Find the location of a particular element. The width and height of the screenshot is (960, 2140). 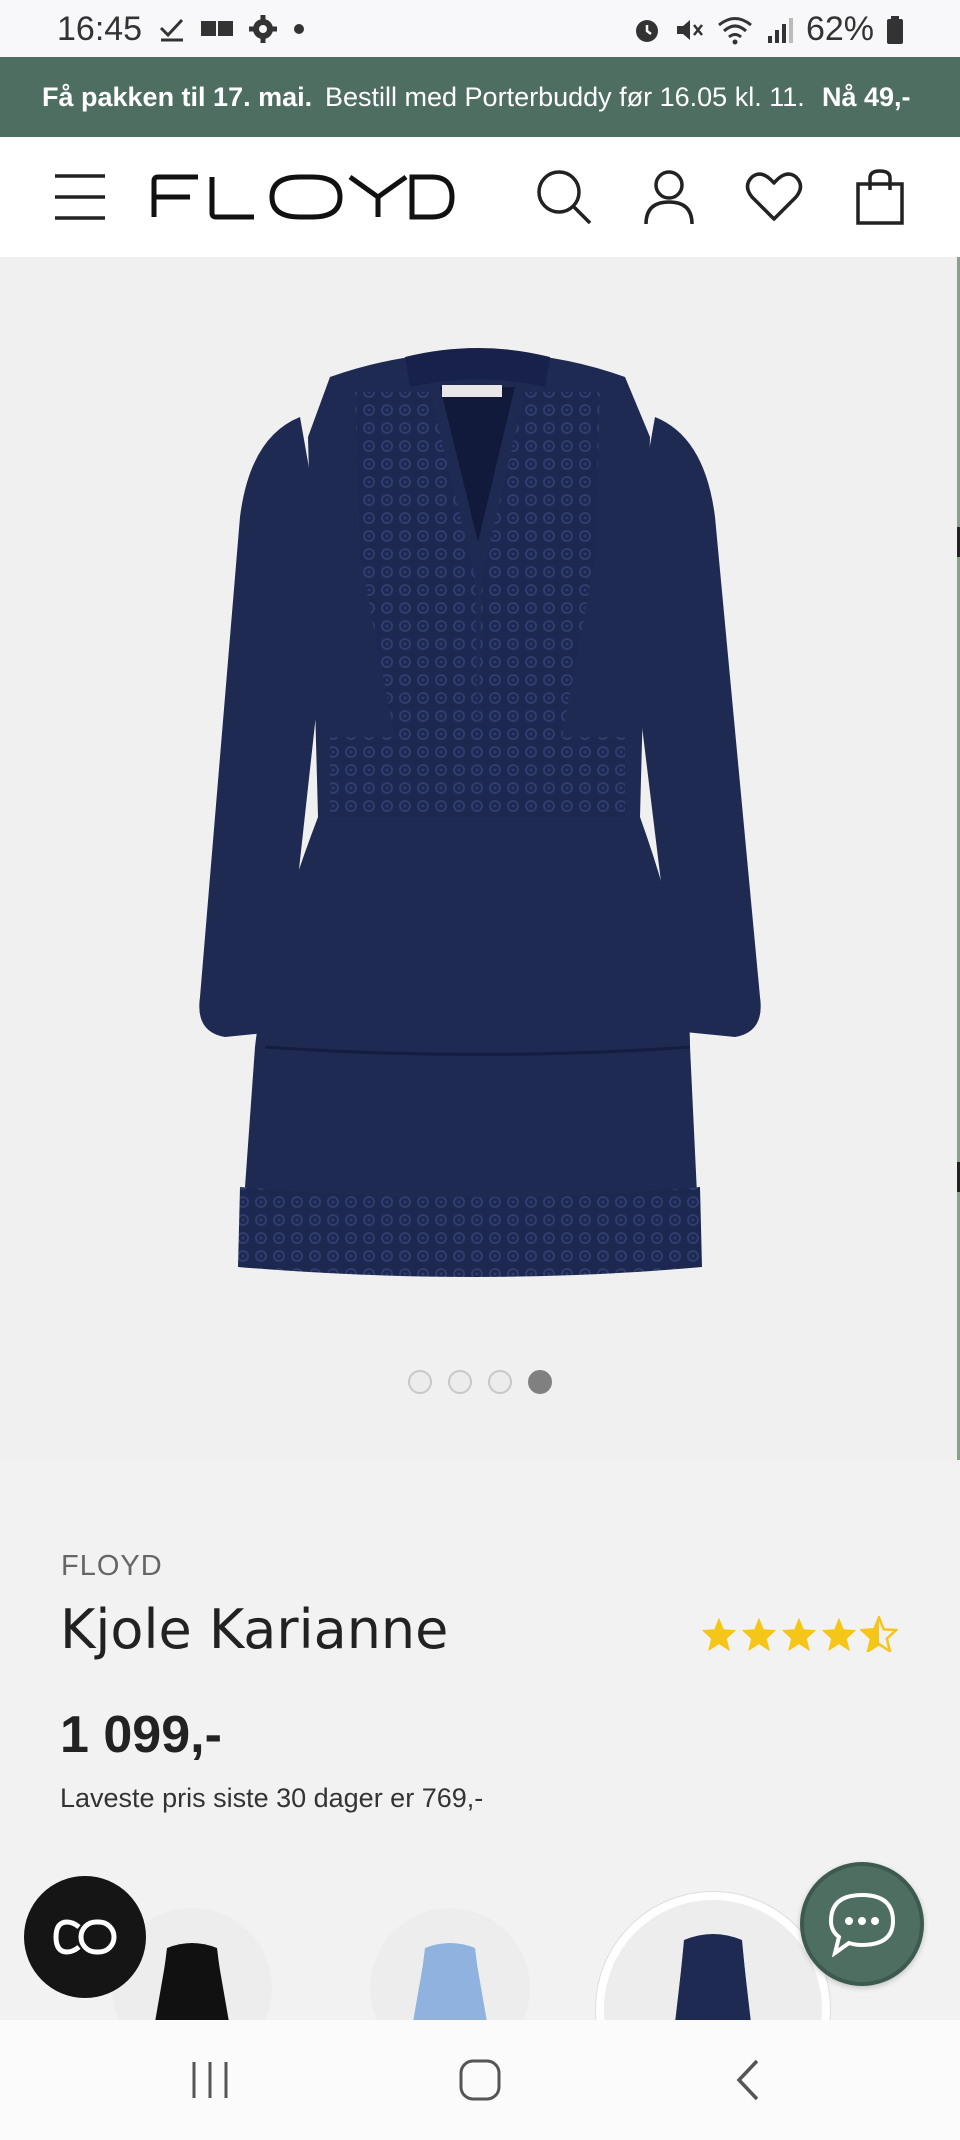

battery-icon is located at coordinates (895, 29).